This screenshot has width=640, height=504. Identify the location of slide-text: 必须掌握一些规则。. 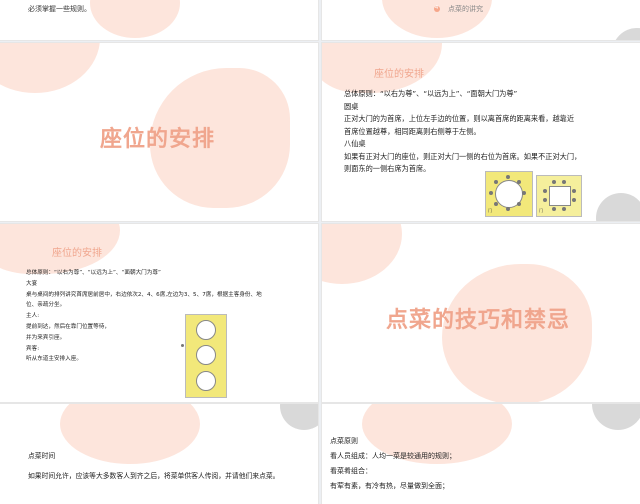
(59, 9).